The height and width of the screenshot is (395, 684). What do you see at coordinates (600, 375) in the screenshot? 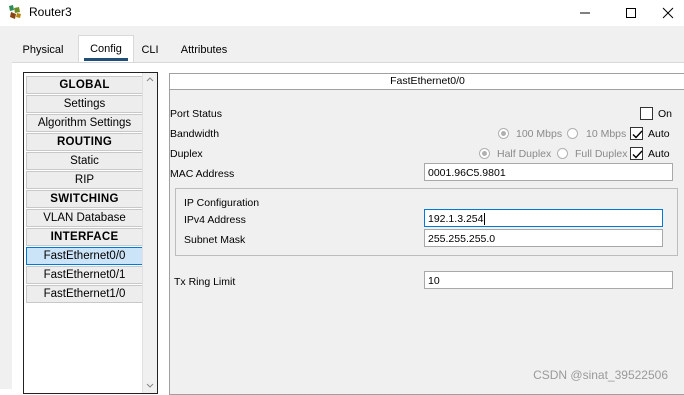
I see `watermark: CSDN @sinat_39522506` at bounding box center [600, 375].